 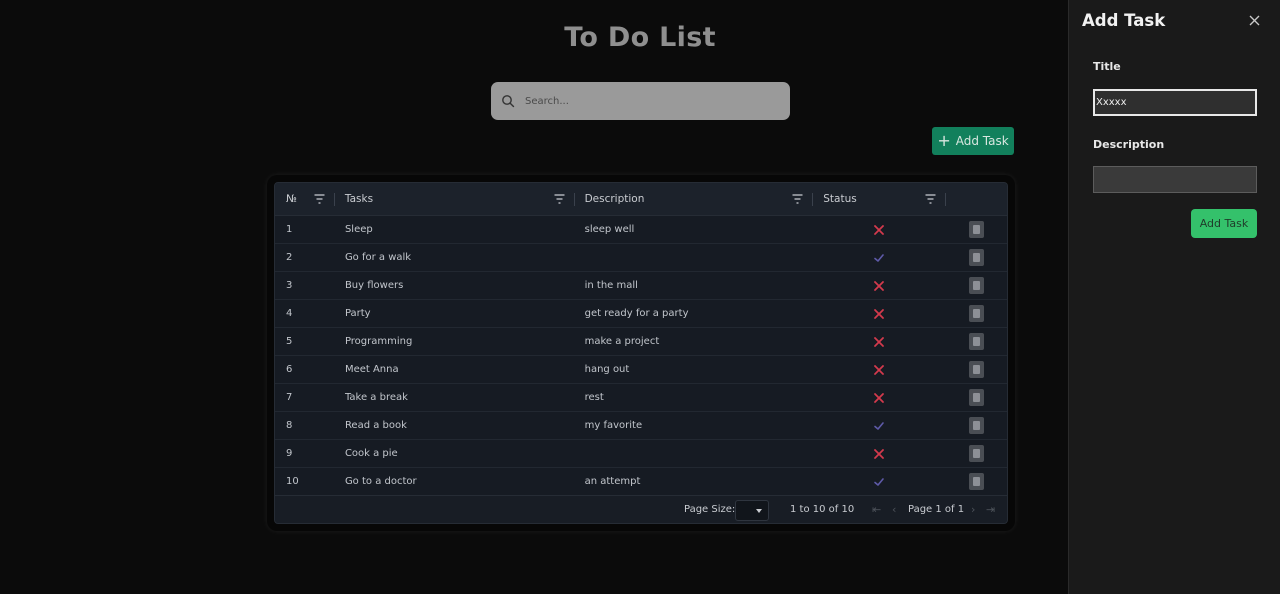 I want to click on prev-page-icon: ‹, so click(x=894, y=509).